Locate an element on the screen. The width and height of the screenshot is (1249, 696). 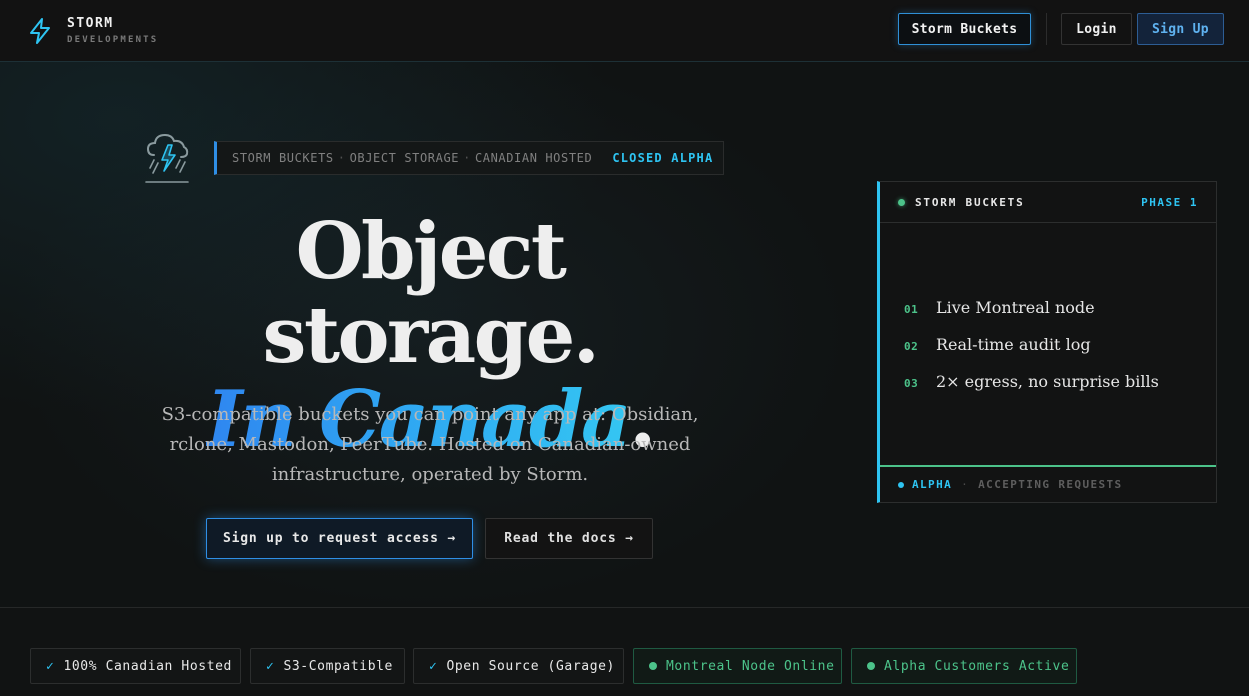
feature-item: 02 Real-time audit log is located at coordinates (997, 344).